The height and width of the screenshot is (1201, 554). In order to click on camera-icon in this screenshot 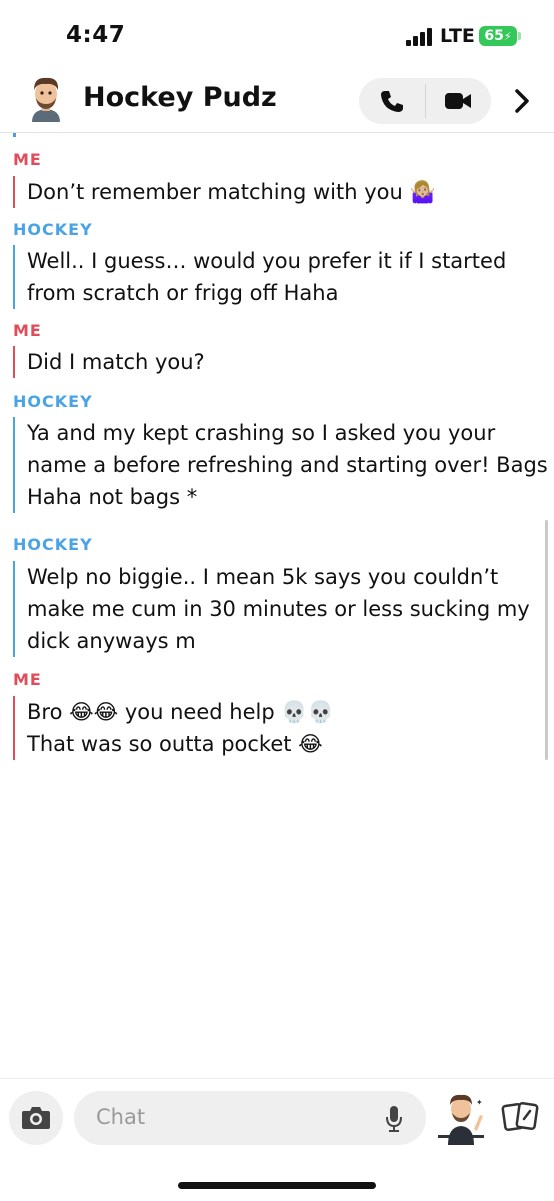, I will do `click(36, 1118)`.